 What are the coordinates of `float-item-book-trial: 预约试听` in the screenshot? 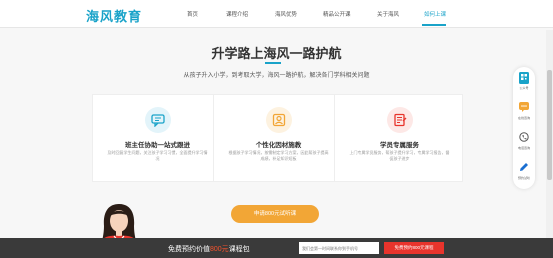 It's located at (524, 173).